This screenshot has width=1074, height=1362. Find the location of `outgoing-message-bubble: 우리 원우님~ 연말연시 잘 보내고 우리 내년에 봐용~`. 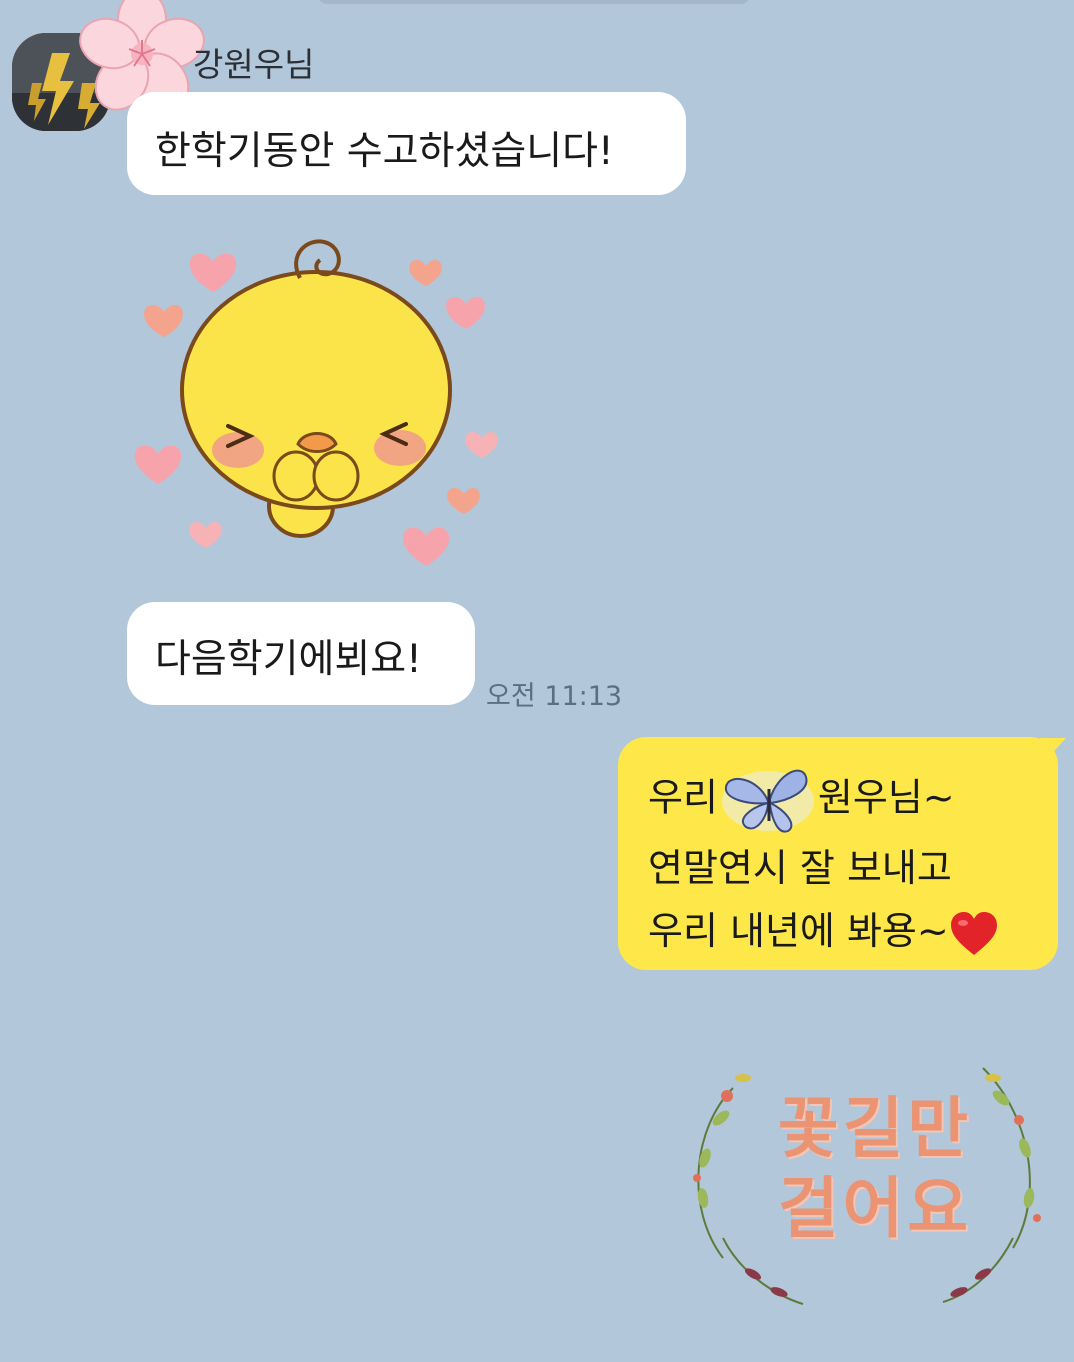

outgoing-message-bubble: 우리 원우님~ 연말연시 잘 보내고 우리 내년에 봐용~ is located at coordinates (838, 853).